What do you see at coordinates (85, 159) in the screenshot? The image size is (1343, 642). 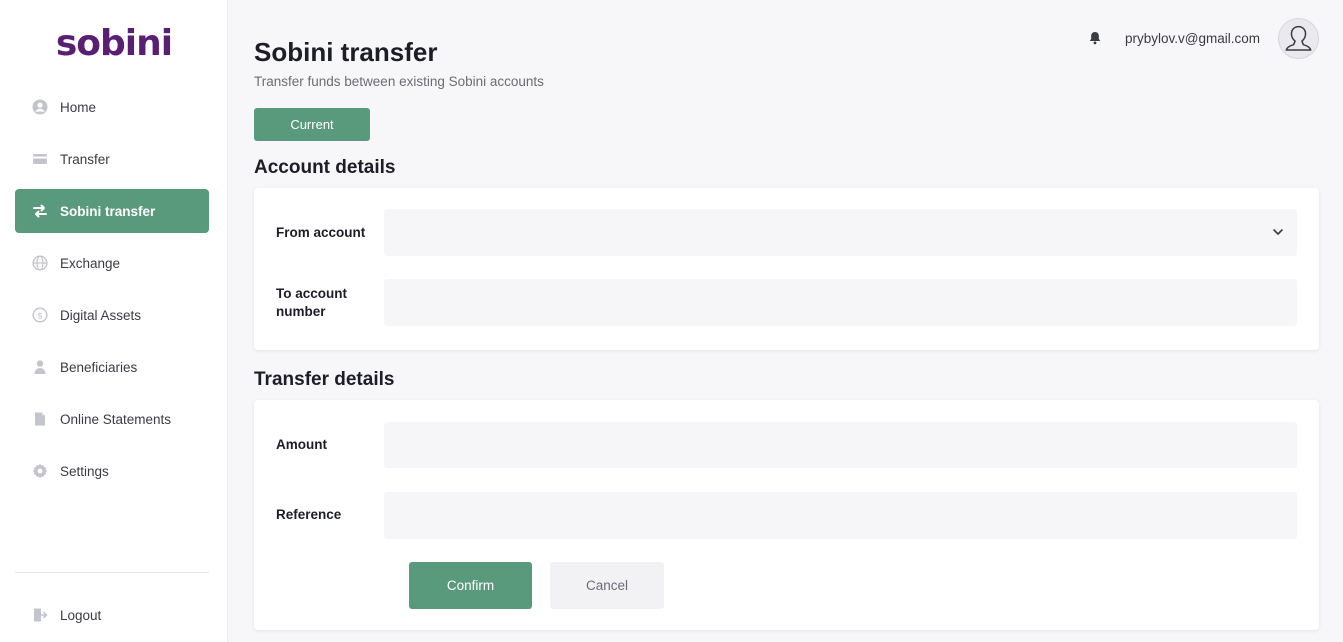 I see `sidebar-item-label: Transfer` at bounding box center [85, 159].